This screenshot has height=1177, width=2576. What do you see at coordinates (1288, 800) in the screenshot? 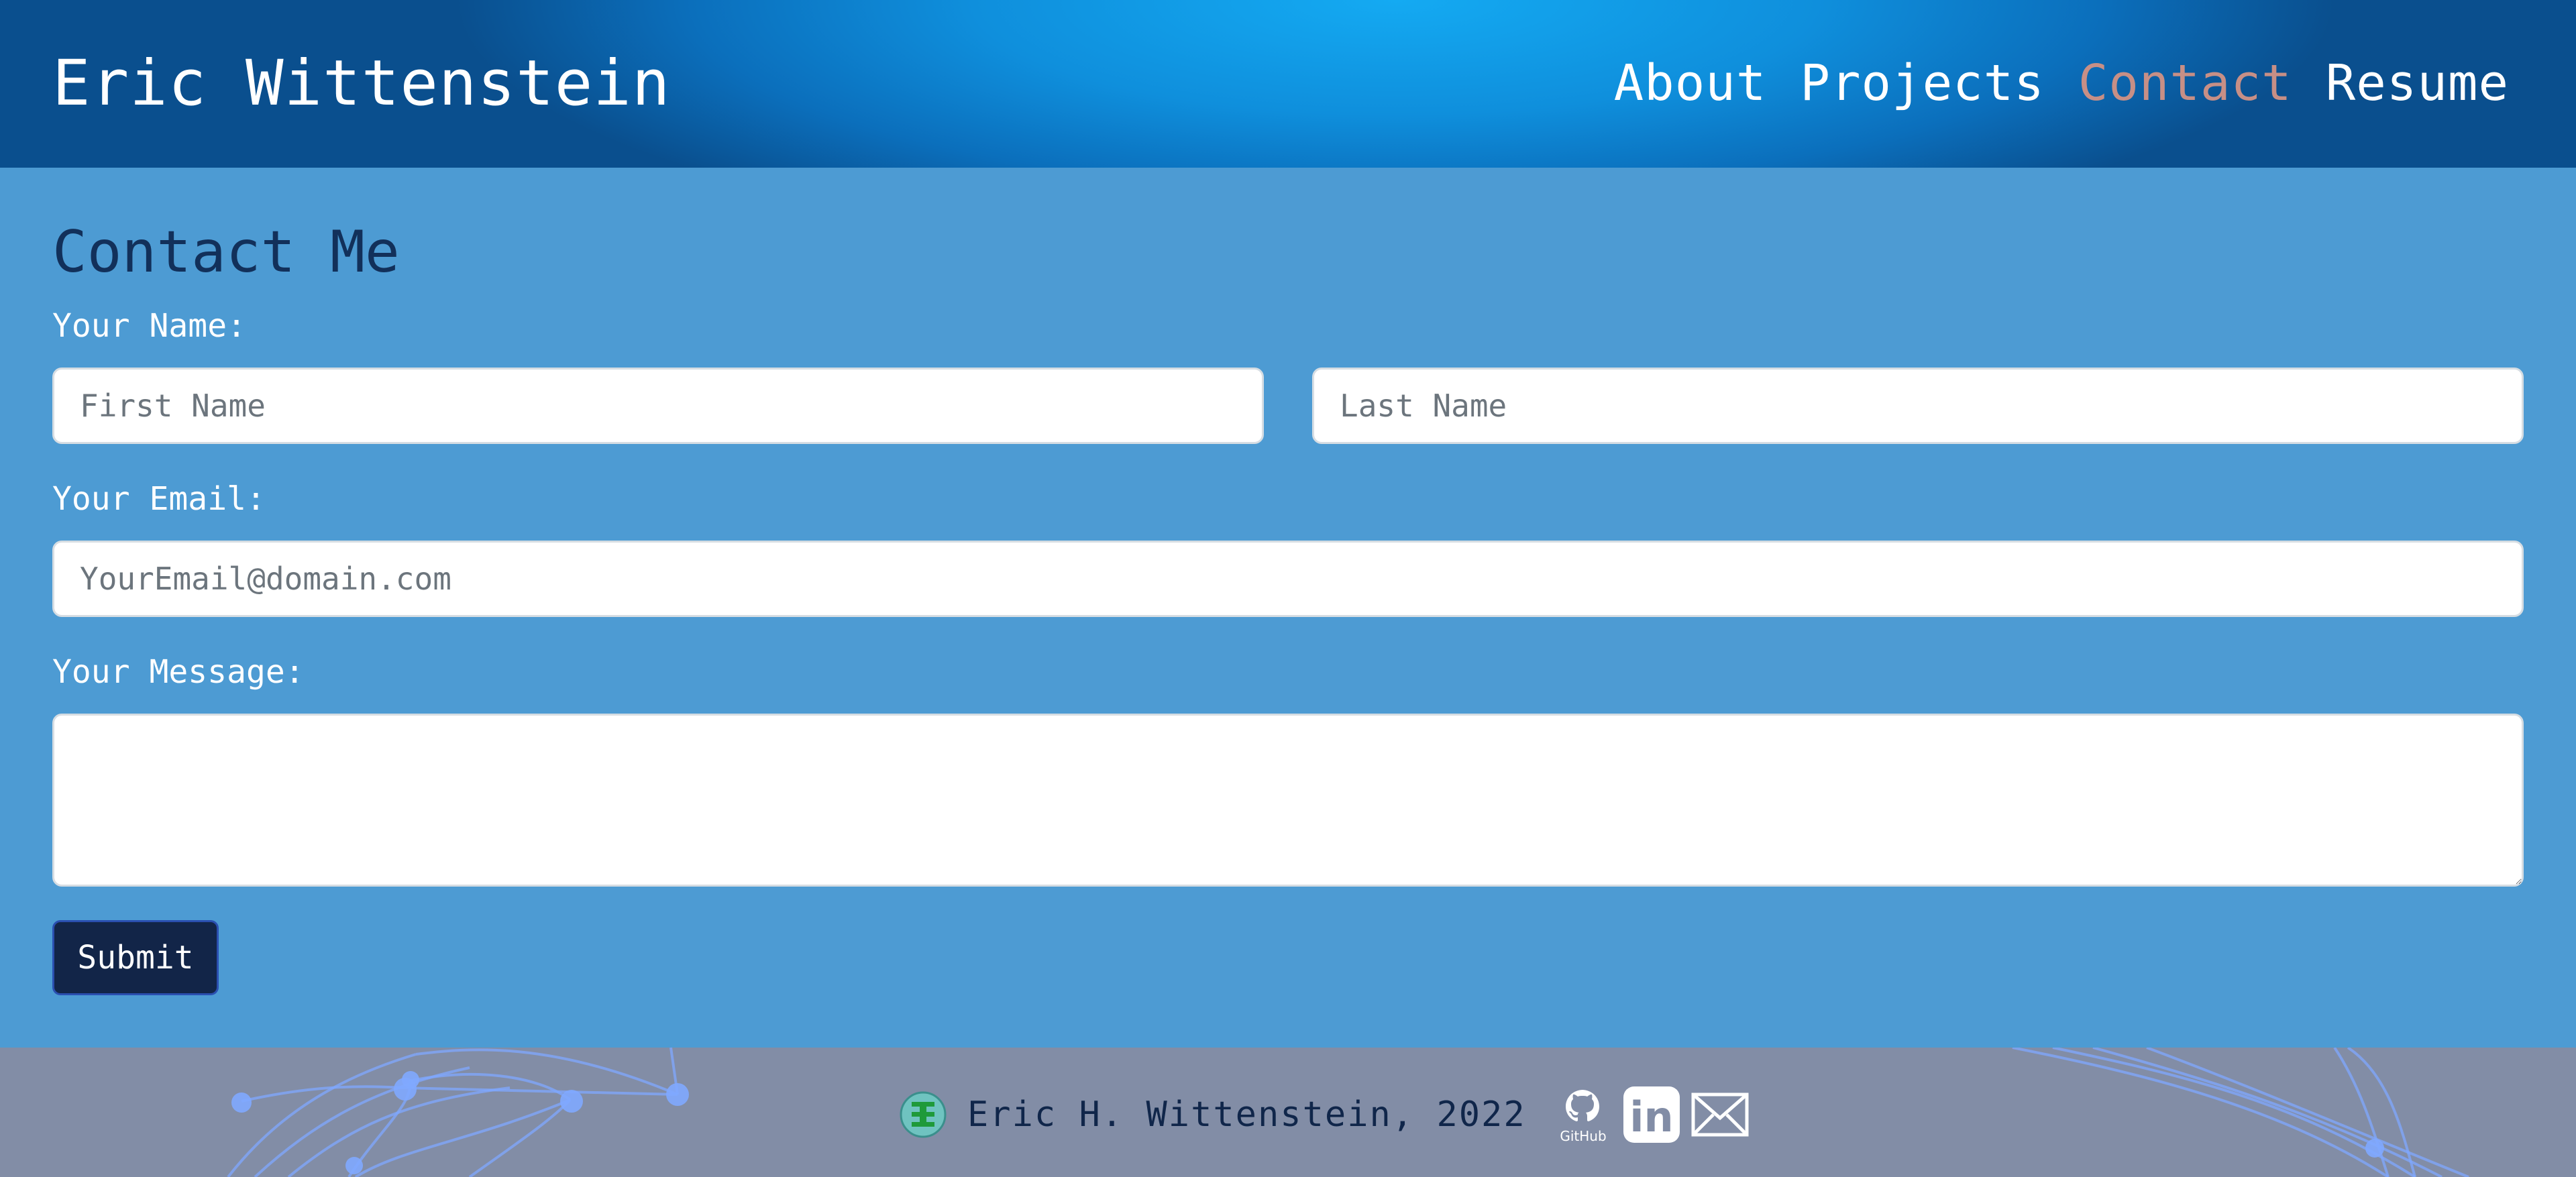
I see `message-textarea` at bounding box center [1288, 800].